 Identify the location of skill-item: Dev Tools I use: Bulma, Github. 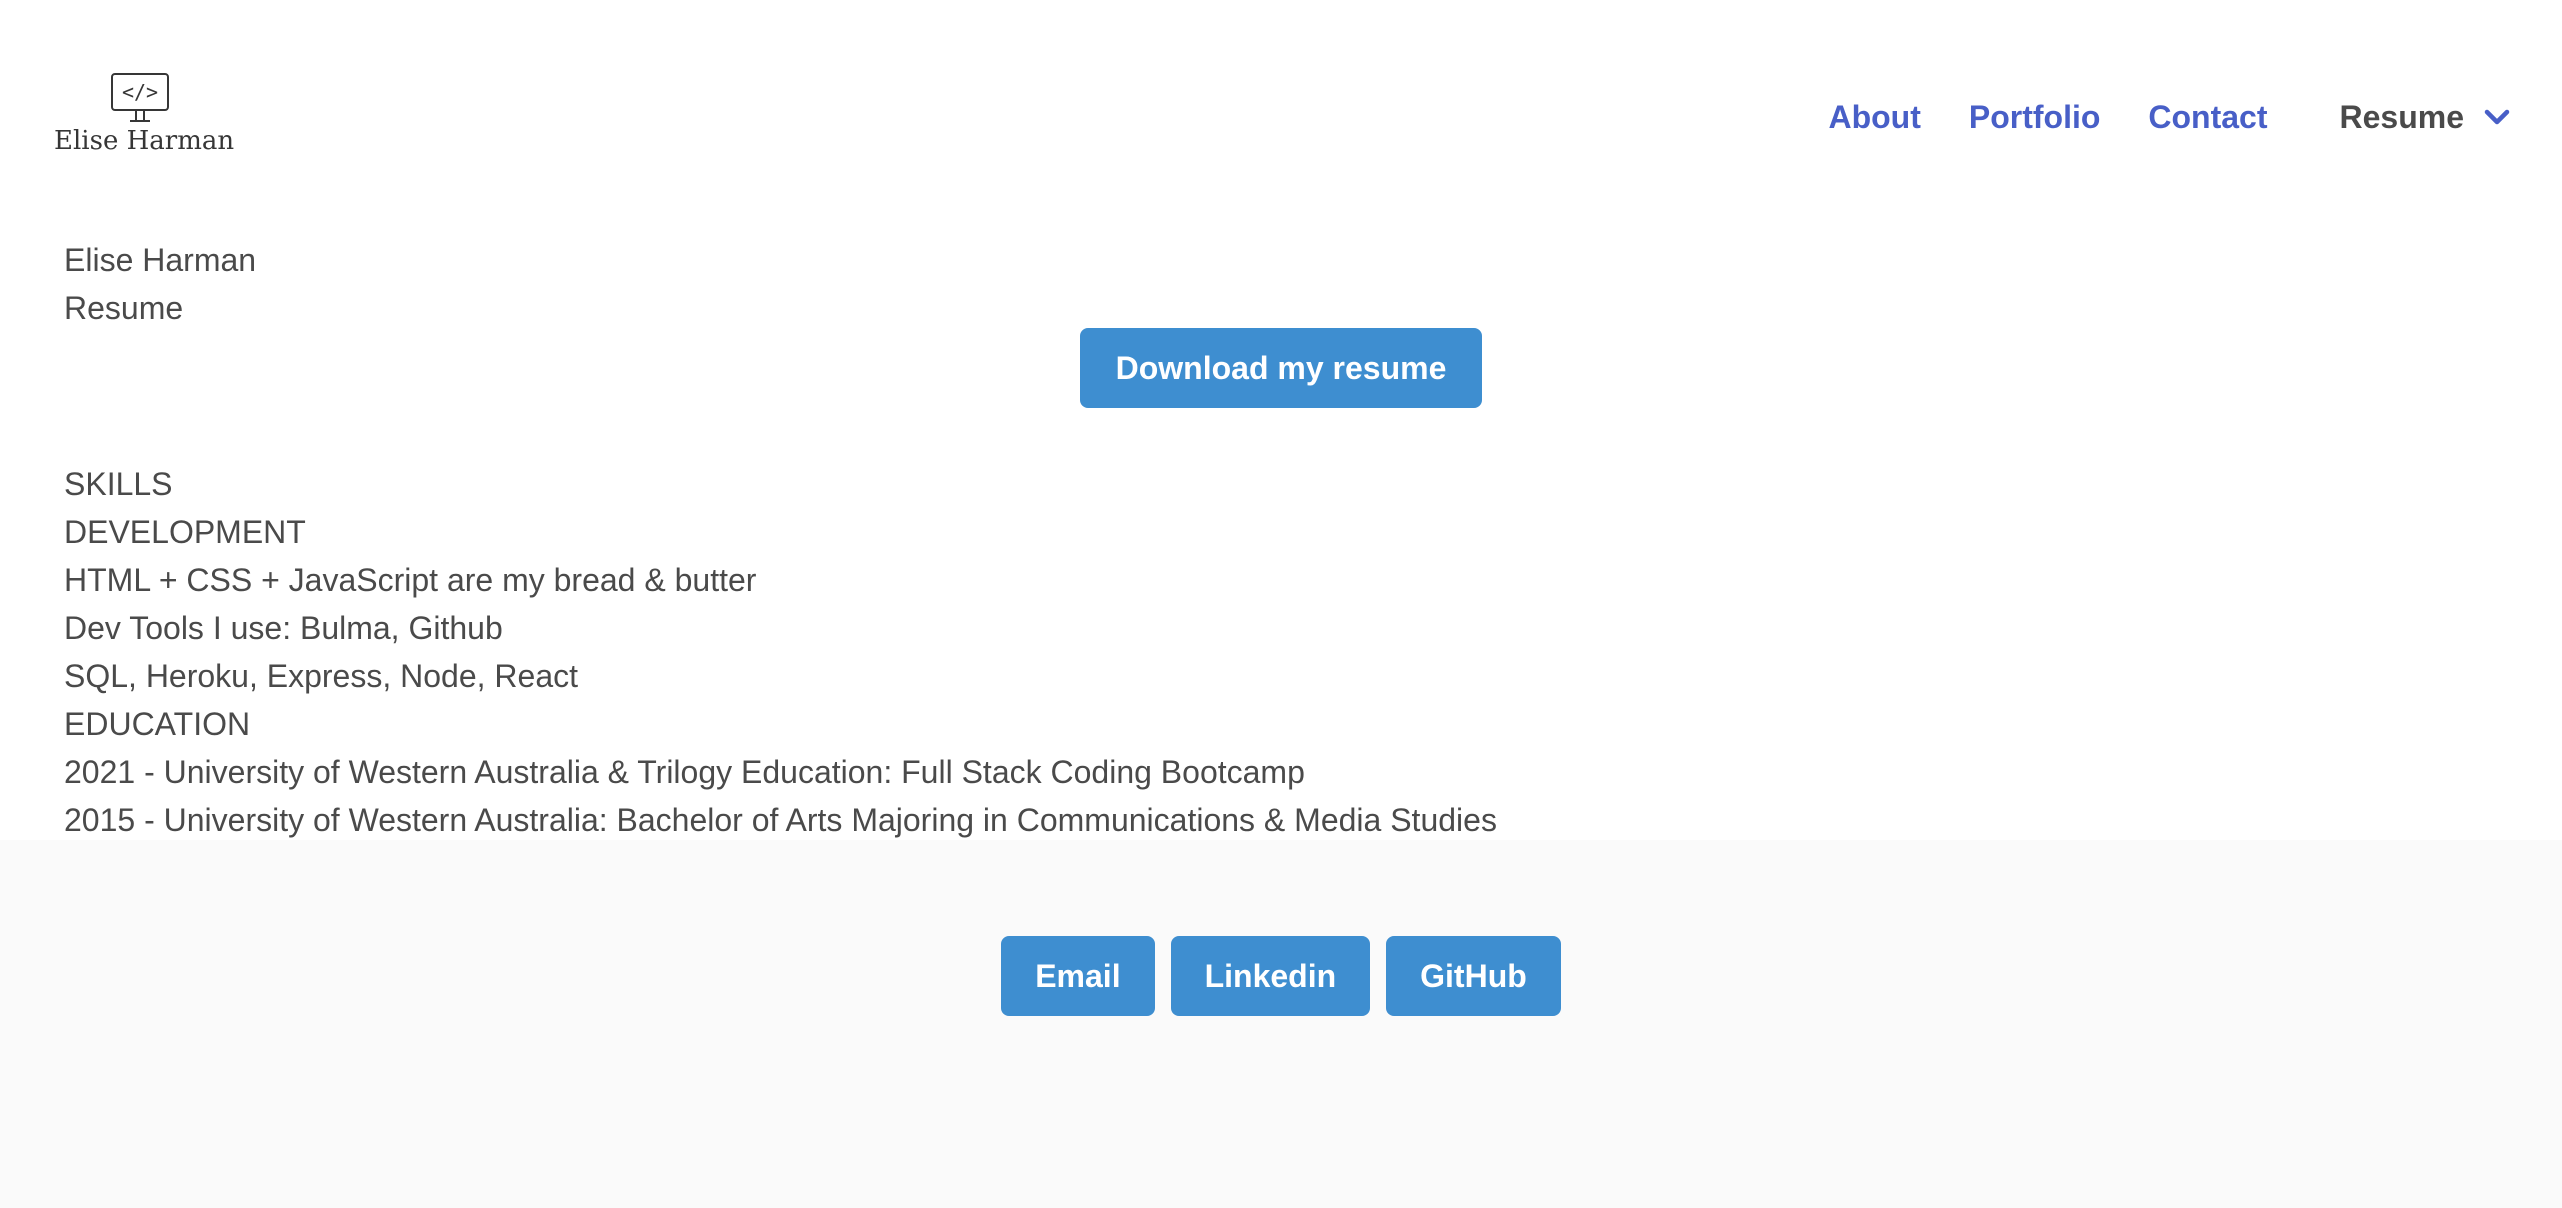
(283, 628).